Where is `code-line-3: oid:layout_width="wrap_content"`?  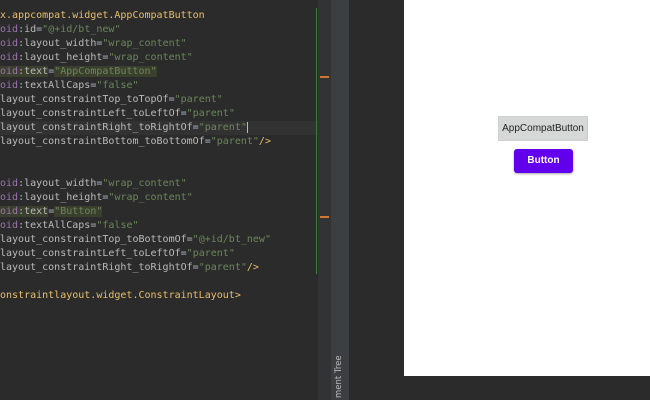 code-line-3: oid:layout_width="wrap_content" is located at coordinates (93, 43).